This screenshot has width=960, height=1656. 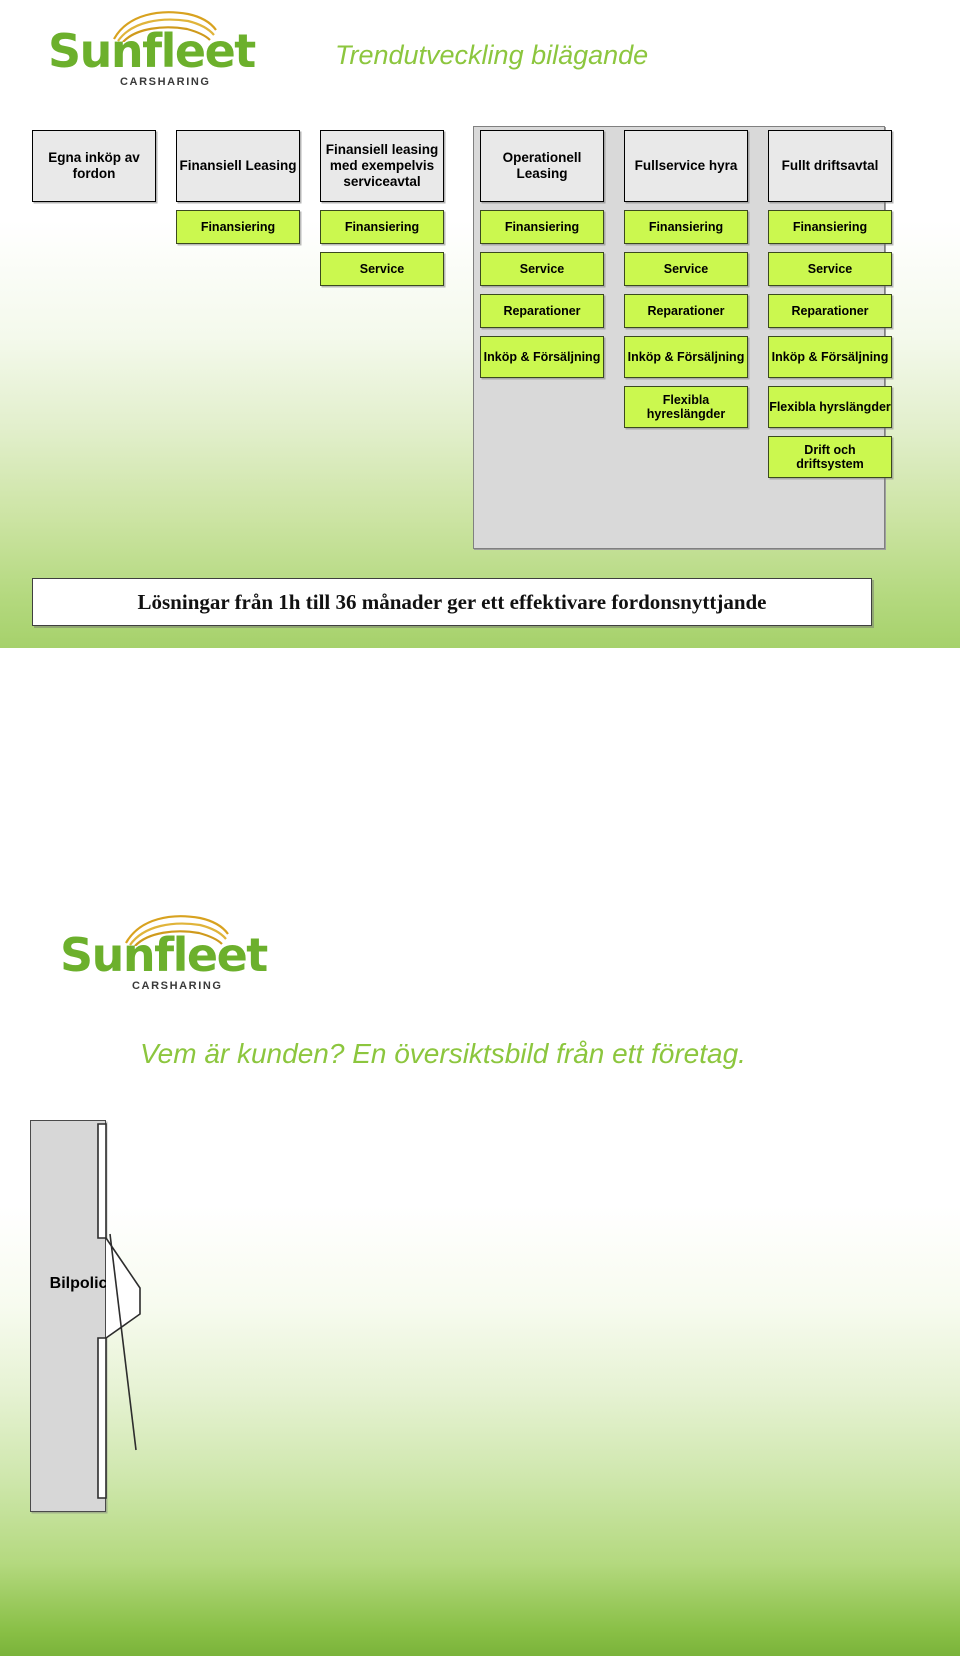 I want to click on column-header: Fullservice hyra, so click(x=686, y=166).